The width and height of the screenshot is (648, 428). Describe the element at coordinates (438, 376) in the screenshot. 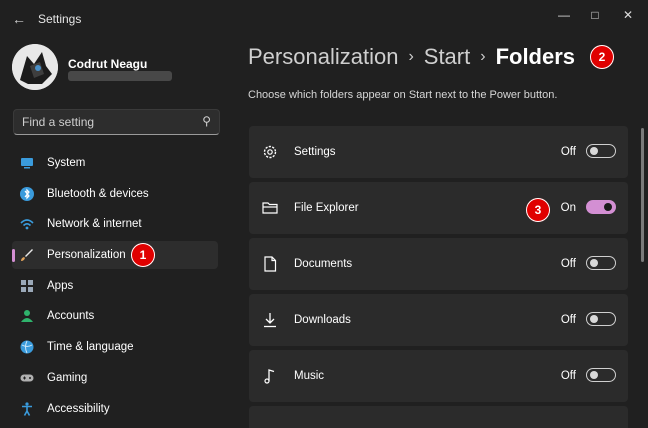

I see `folder-row-music: Music Off` at that location.